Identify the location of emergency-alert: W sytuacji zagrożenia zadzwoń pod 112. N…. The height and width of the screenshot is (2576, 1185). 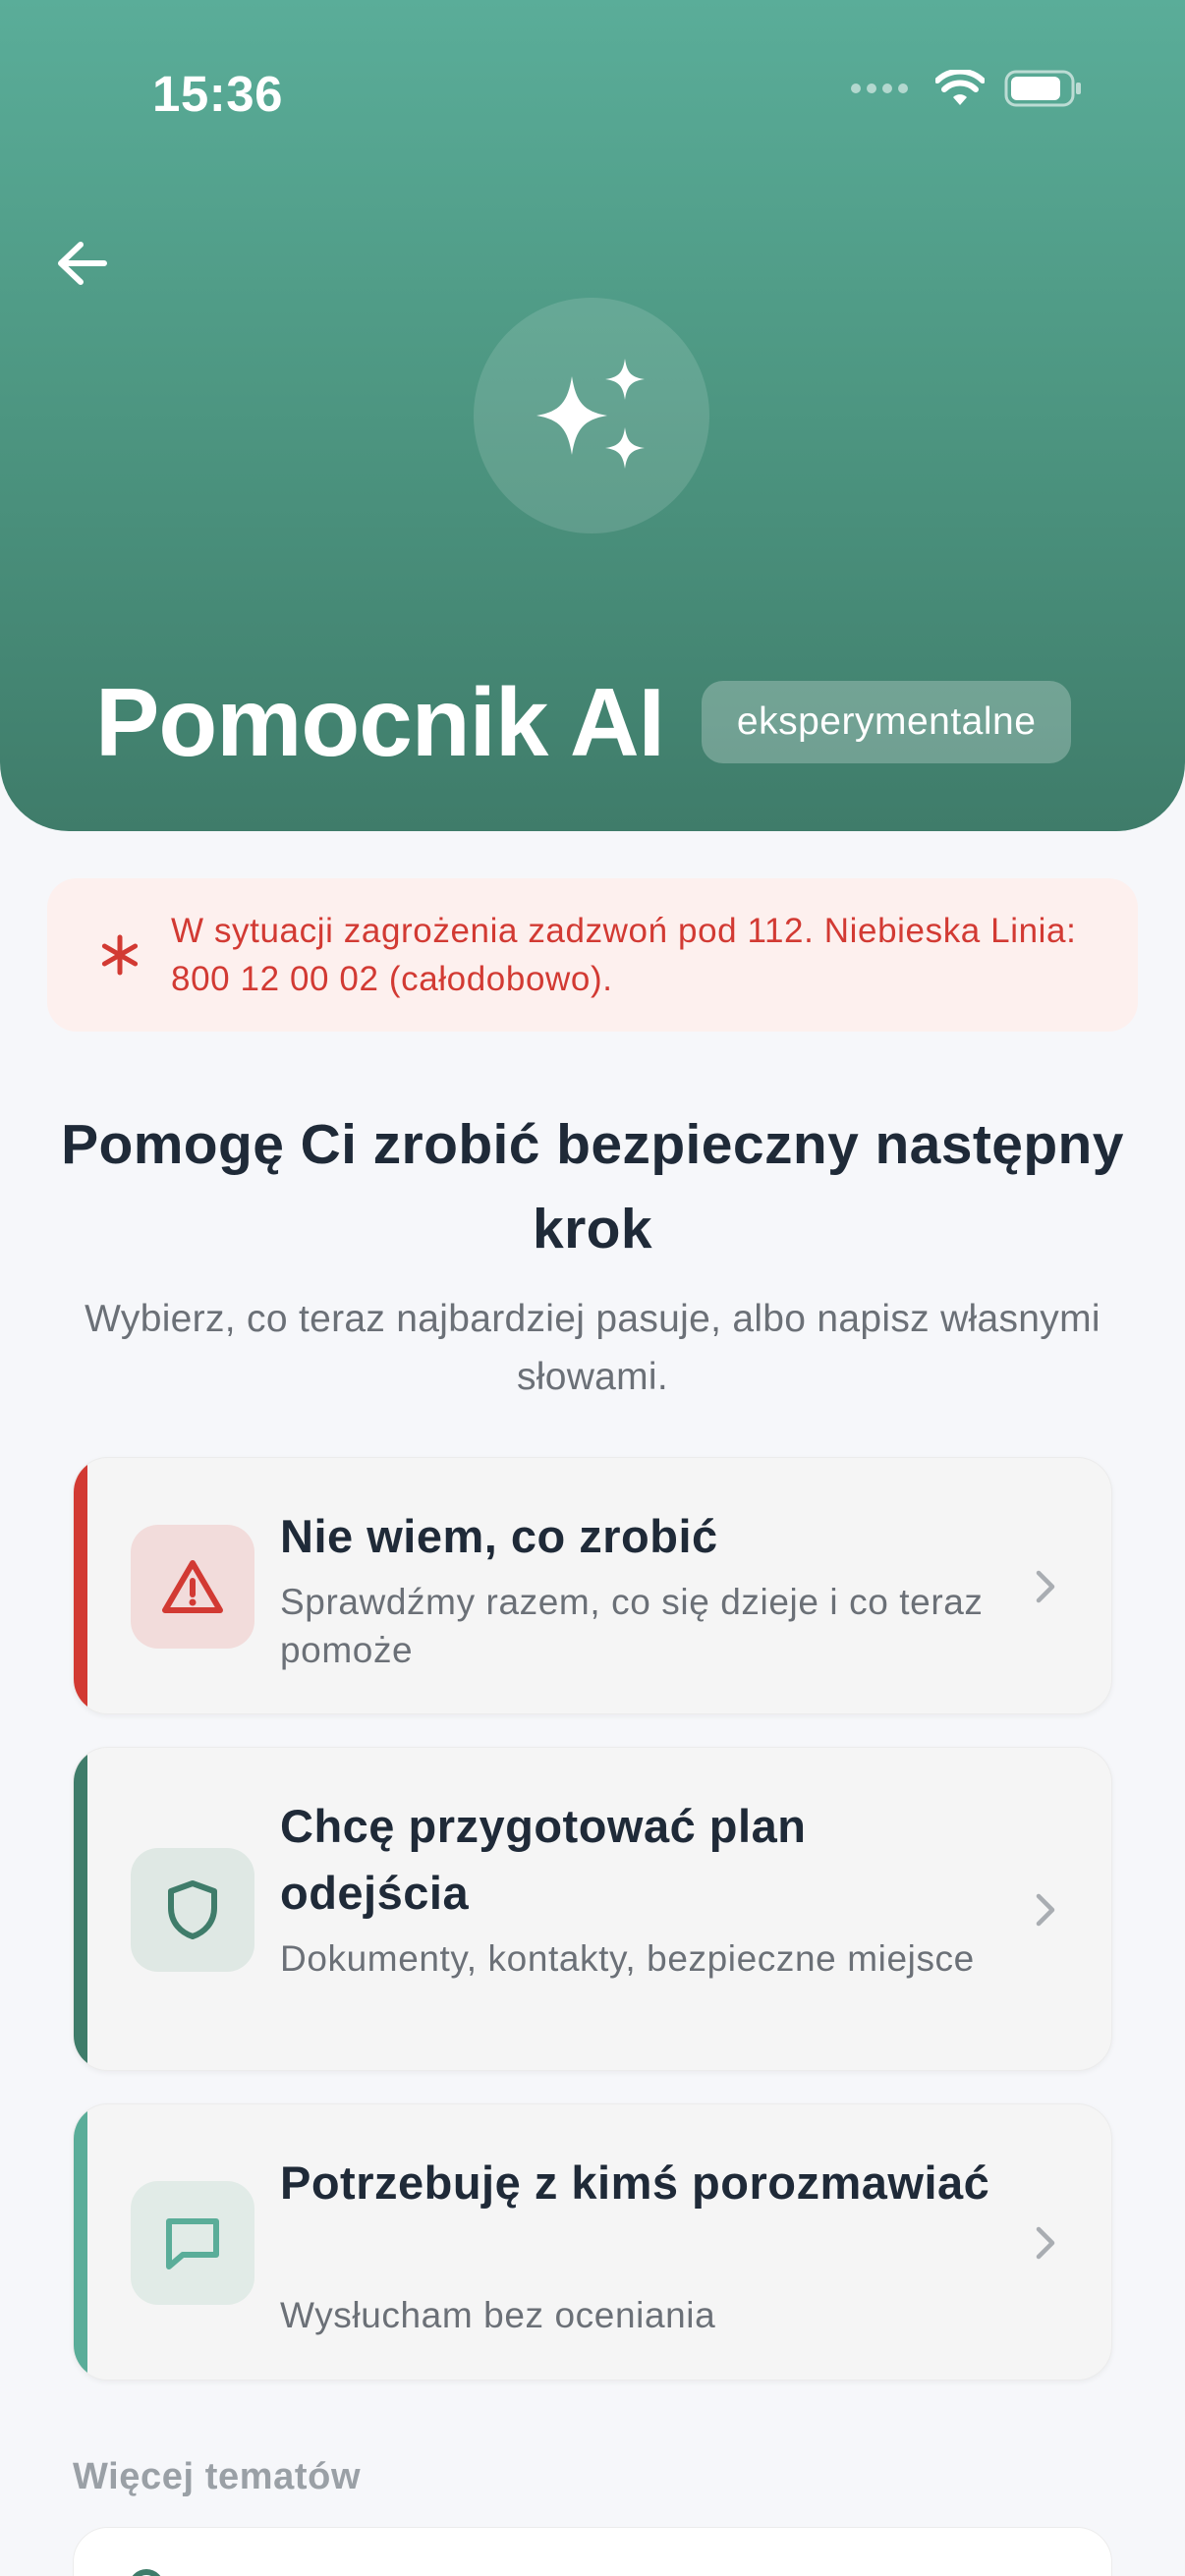
(592, 955).